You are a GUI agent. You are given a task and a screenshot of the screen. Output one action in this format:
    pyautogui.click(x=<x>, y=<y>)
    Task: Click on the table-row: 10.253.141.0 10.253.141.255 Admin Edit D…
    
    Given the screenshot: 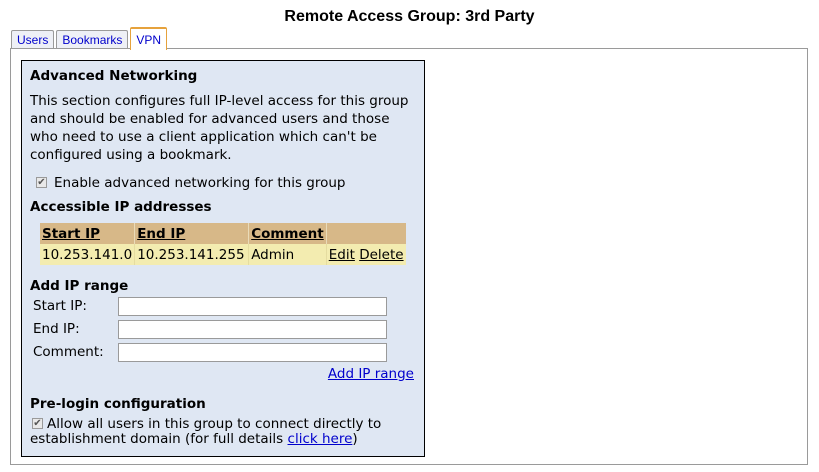 What is the action you would take?
    pyautogui.click(x=223, y=254)
    